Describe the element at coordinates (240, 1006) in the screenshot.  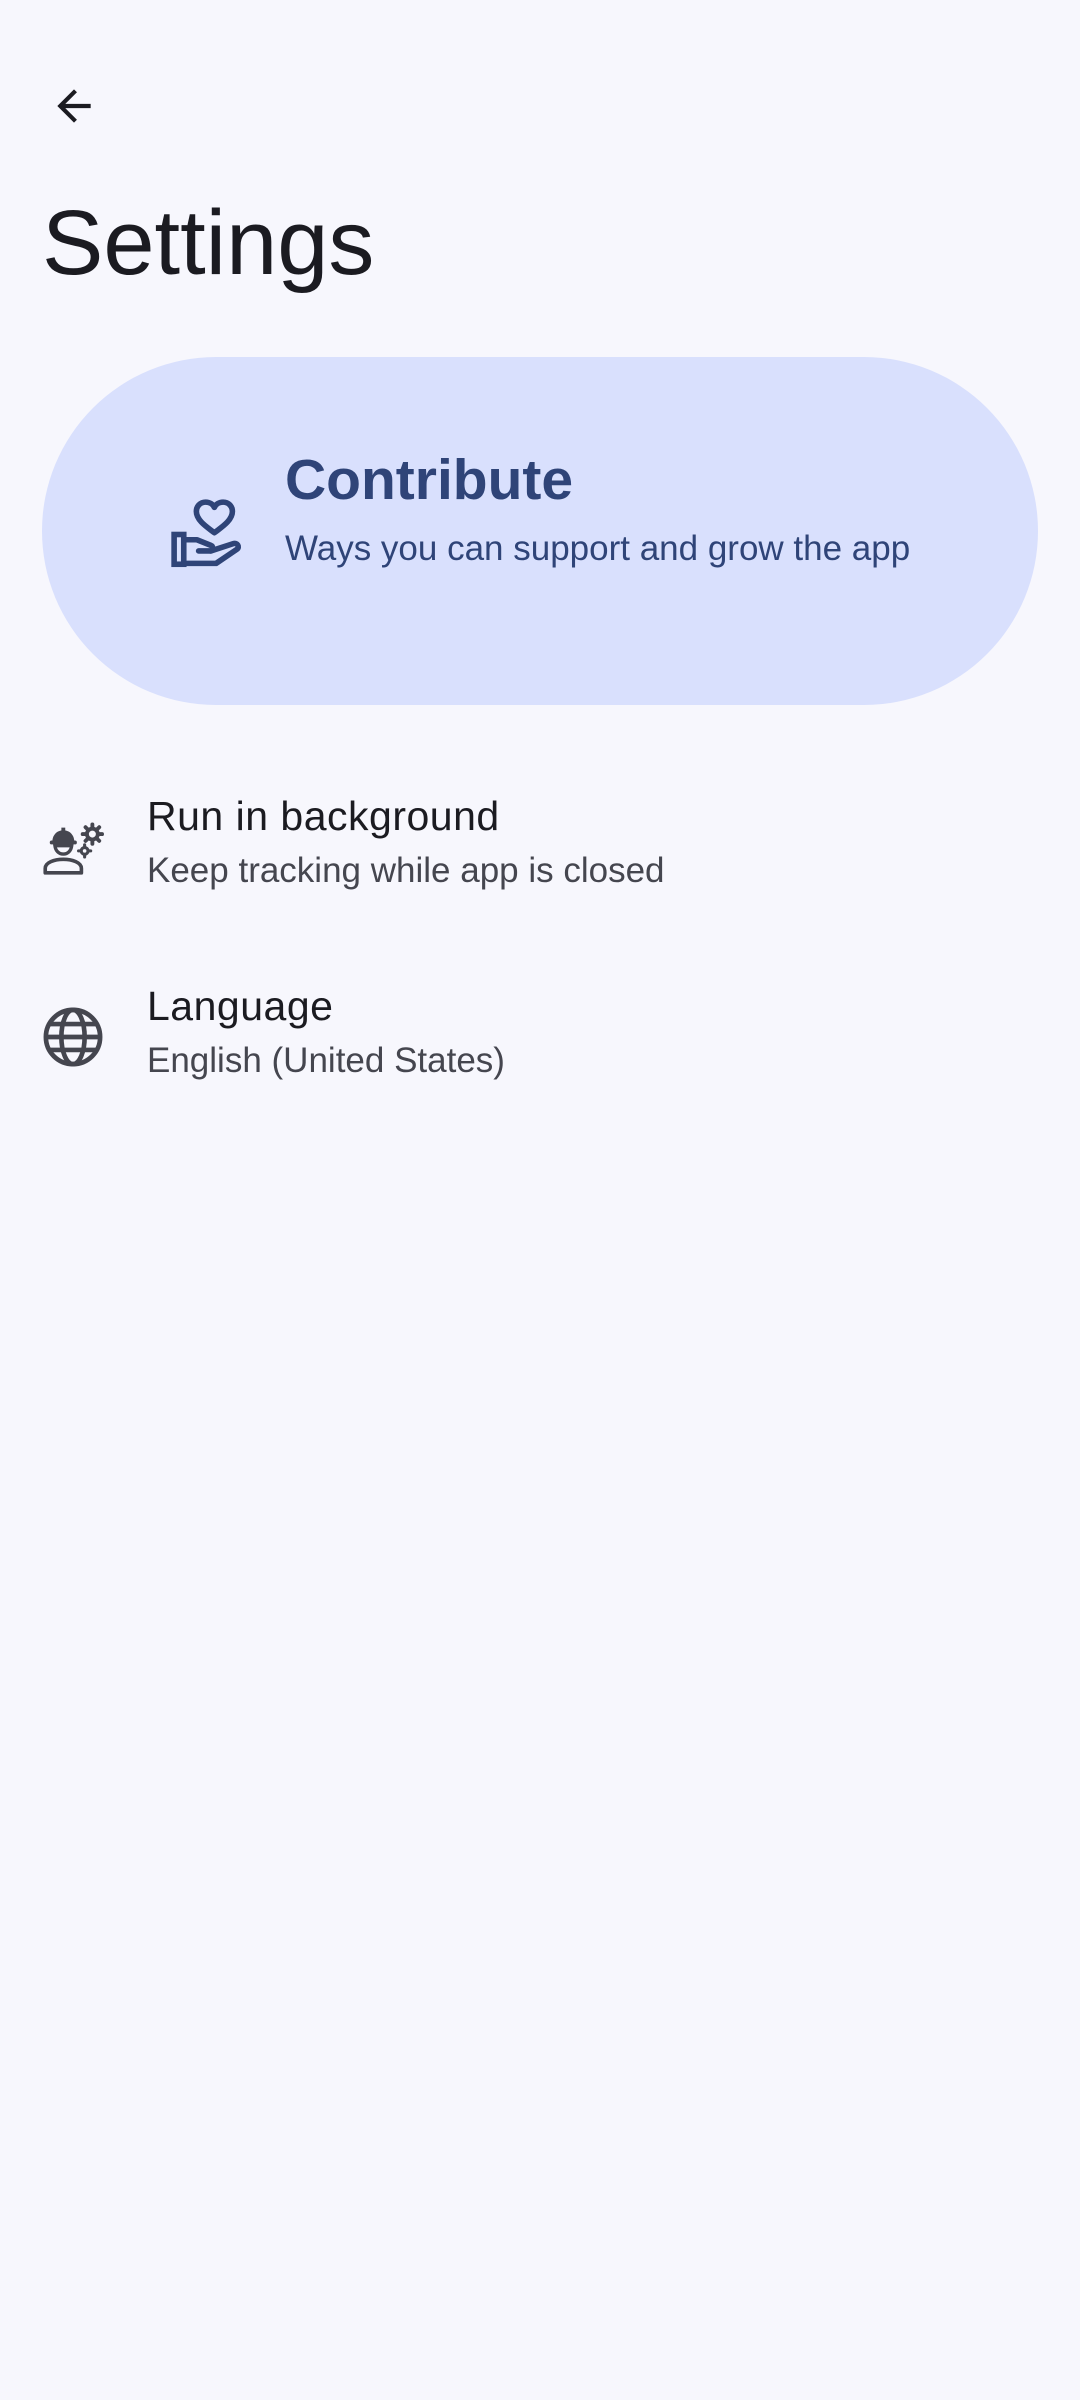
I see `setting-title: Language` at that location.